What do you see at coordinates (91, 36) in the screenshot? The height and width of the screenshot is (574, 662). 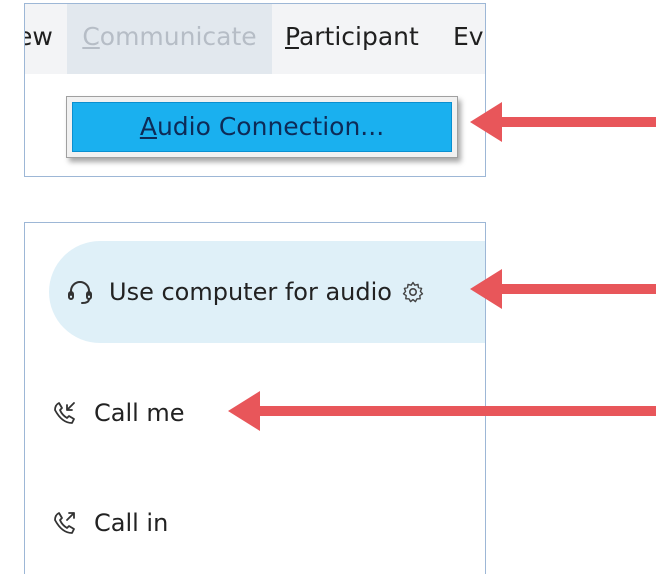 I see `menu-communicate-accel: C` at bounding box center [91, 36].